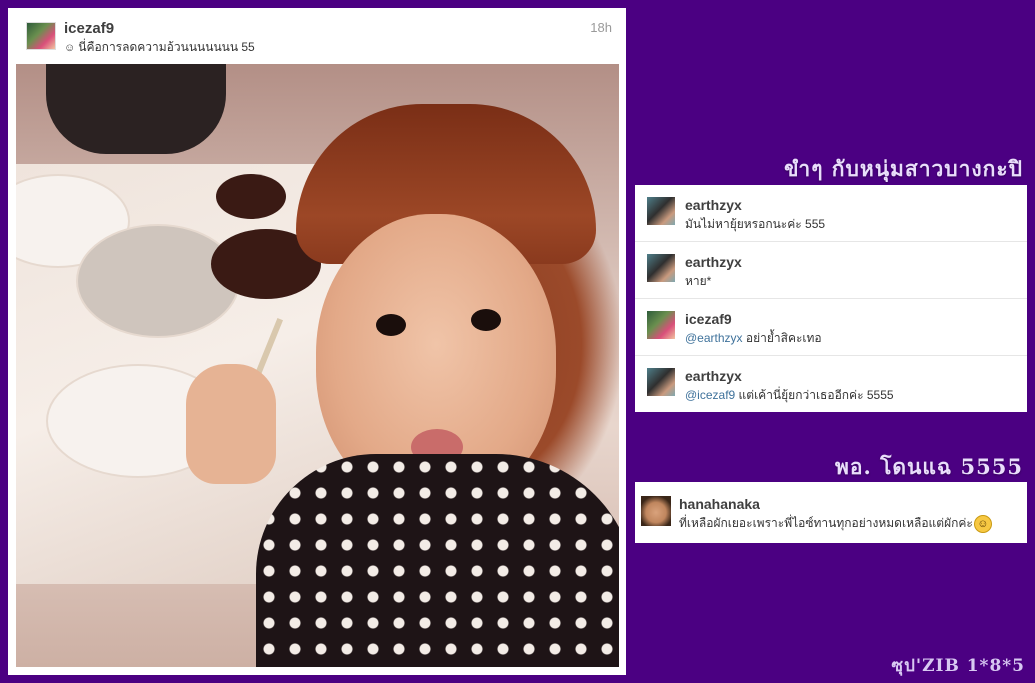  Describe the element at coordinates (814, 395) in the screenshot. I see `comment-text-body: แต่เค้านี่ยุ้ยกว่าเธออีกค่ะ 5555` at that location.